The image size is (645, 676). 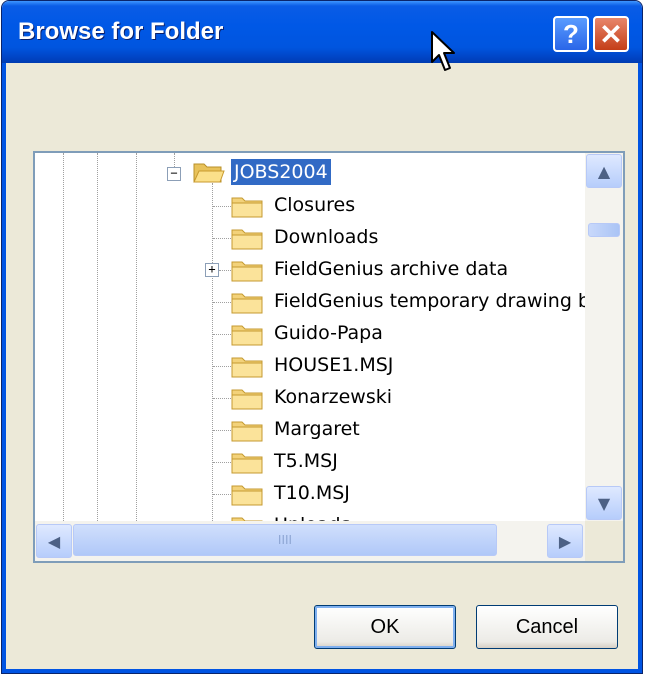 I want to click on tree-node-t10-msj: T10.MSJ, so click(x=310, y=494).